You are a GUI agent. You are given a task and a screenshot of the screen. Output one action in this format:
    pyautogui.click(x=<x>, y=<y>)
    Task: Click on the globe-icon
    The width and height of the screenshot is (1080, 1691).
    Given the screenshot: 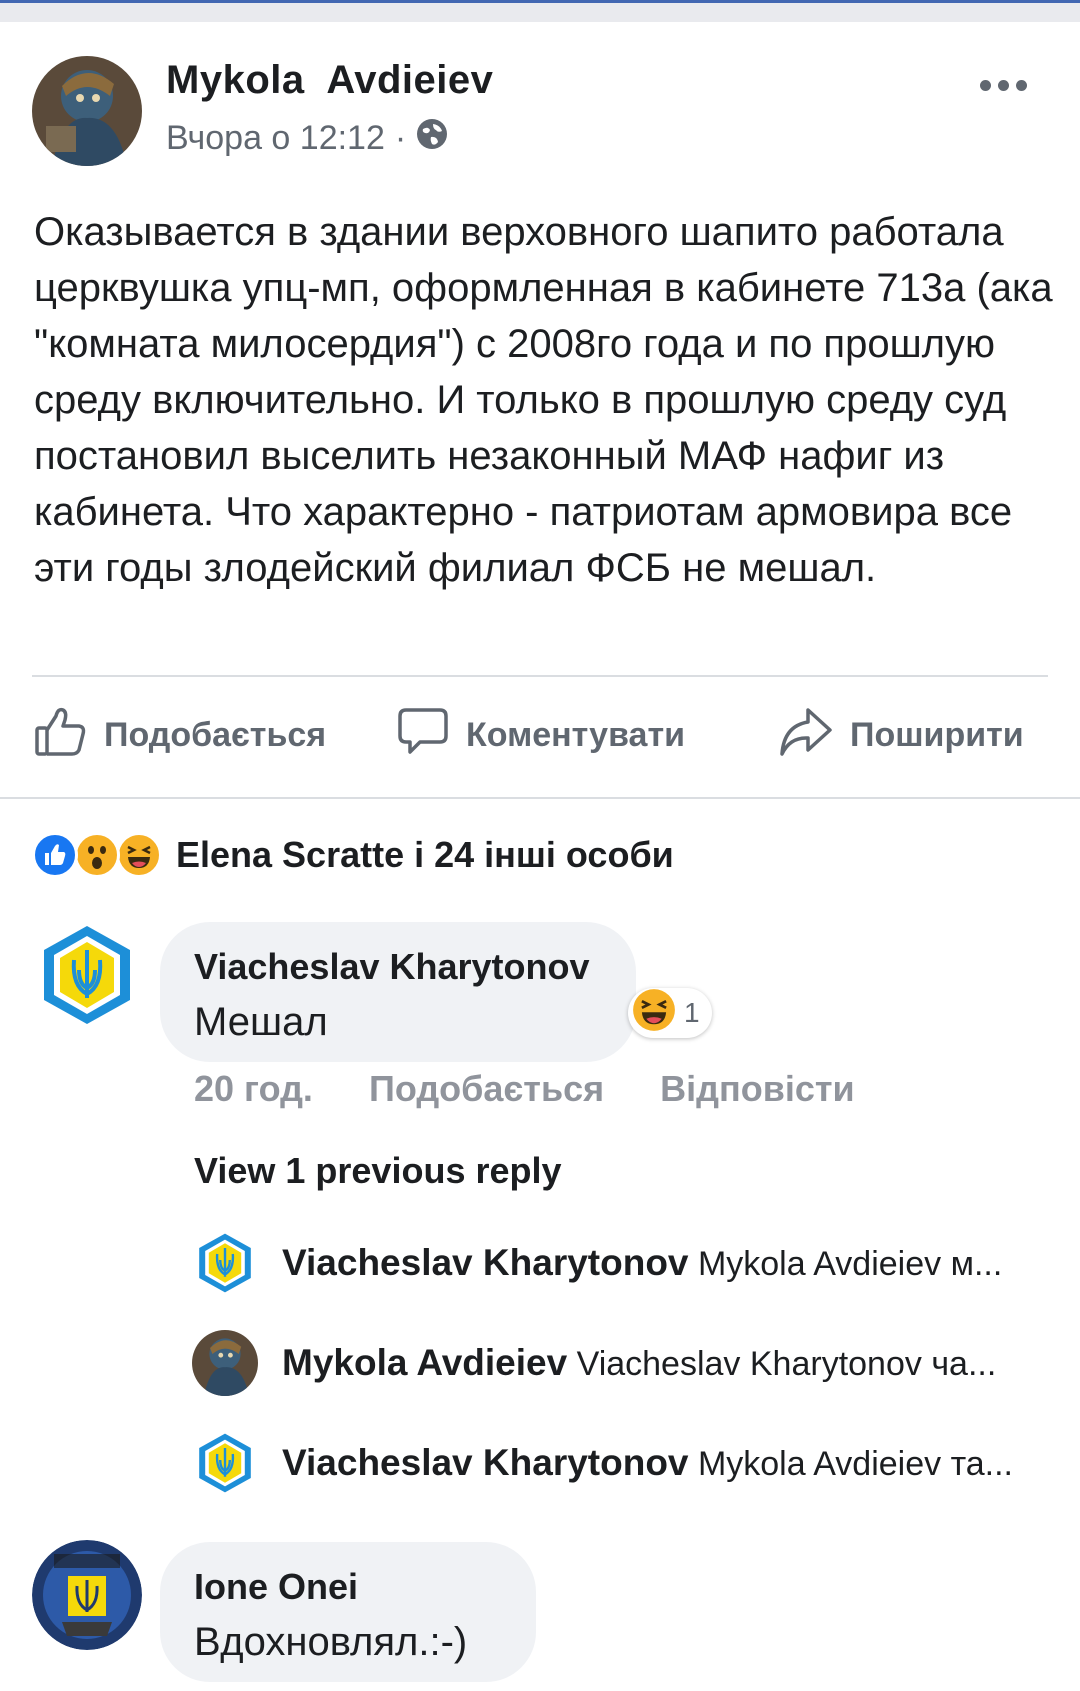 What is the action you would take?
    pyautogui.click(x=432, y=138)
    